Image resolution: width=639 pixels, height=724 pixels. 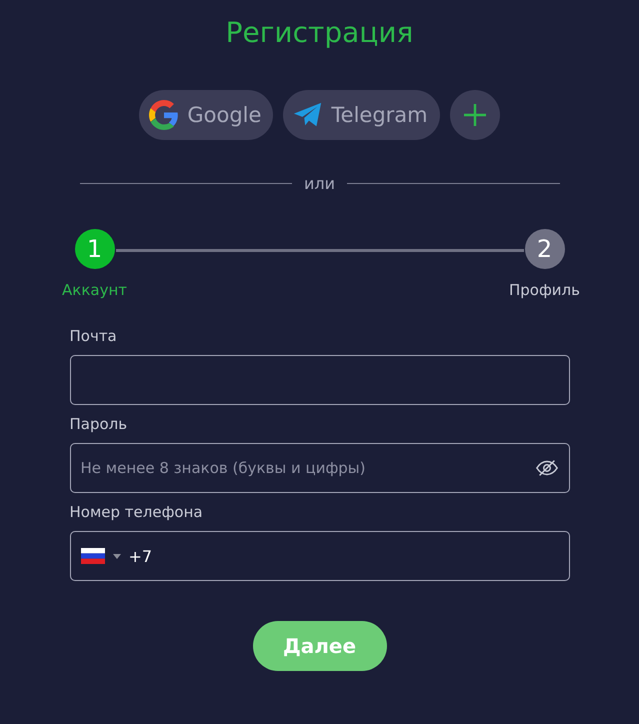 What do you see at coordinates (320, 556) in the screenshot?
I see `phone-field: +7` at bounding box center [320, 556].